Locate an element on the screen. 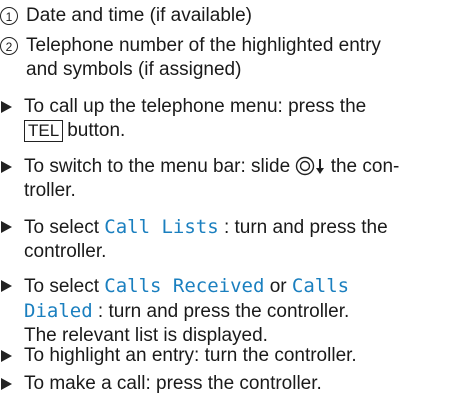 Image resolution: width=464 pixels, height=401 pixels. legend-text-1: Date and time (if available) is located at coordinates (139, 15).